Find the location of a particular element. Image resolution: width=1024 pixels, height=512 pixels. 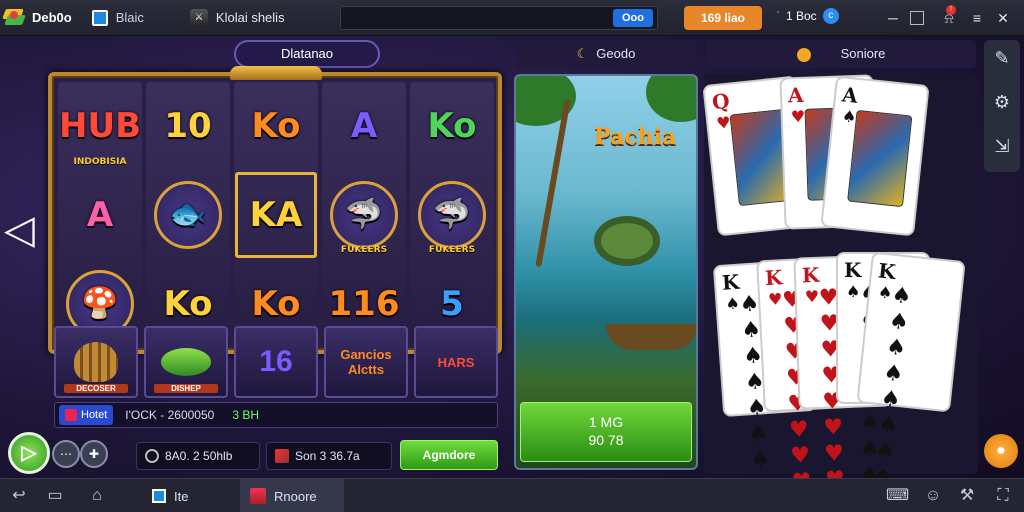

status-bar: Hotet I'OCK - 2600050 3 BH is located at coordinates (276, 415).